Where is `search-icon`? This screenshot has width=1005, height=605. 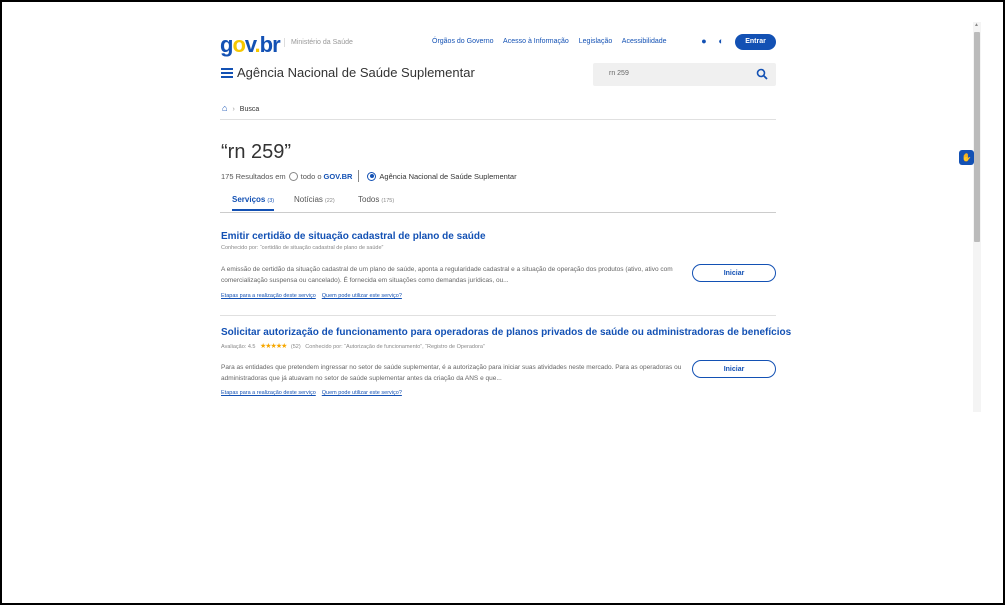 search-icon is located at coordinates (762, 74).